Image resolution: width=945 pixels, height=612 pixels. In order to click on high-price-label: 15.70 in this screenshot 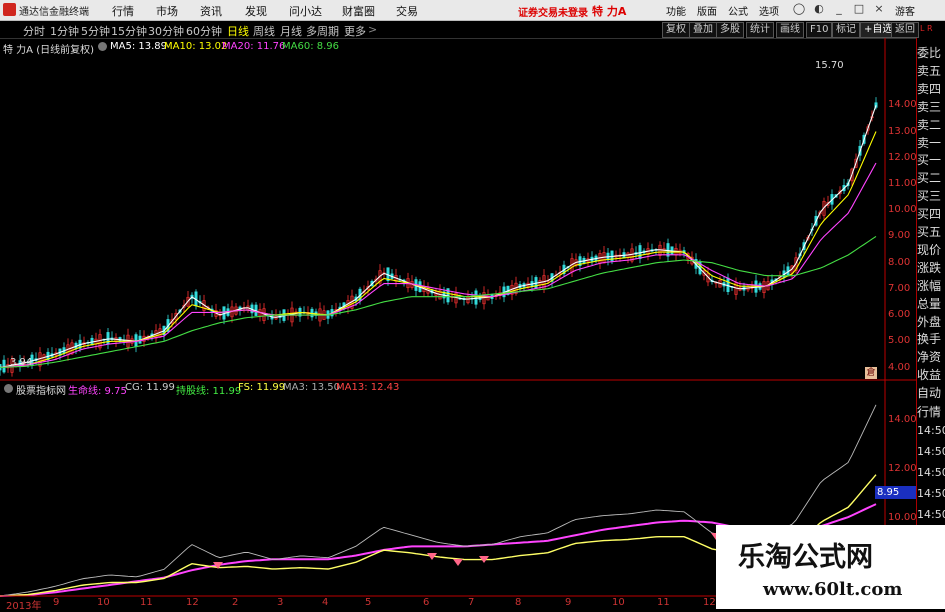, I will do `click(829, 65)`.